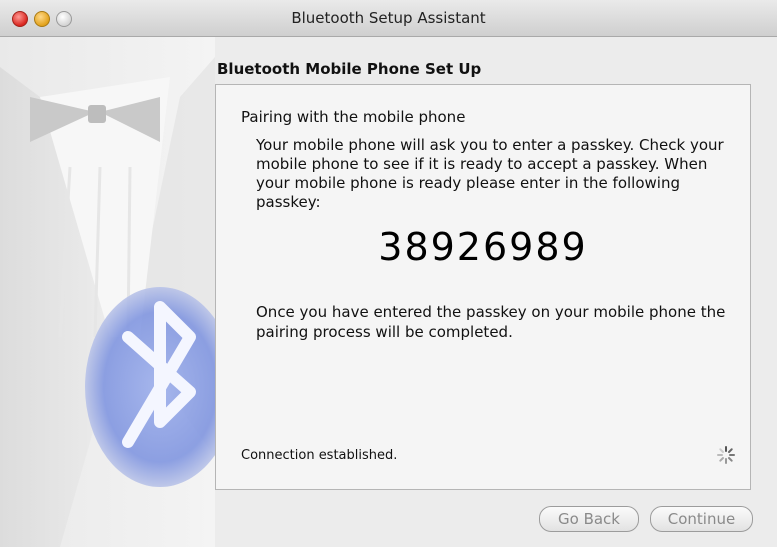 The image size is (777, 547). I want to click on connection-status: Connection established., so click(319, 455).